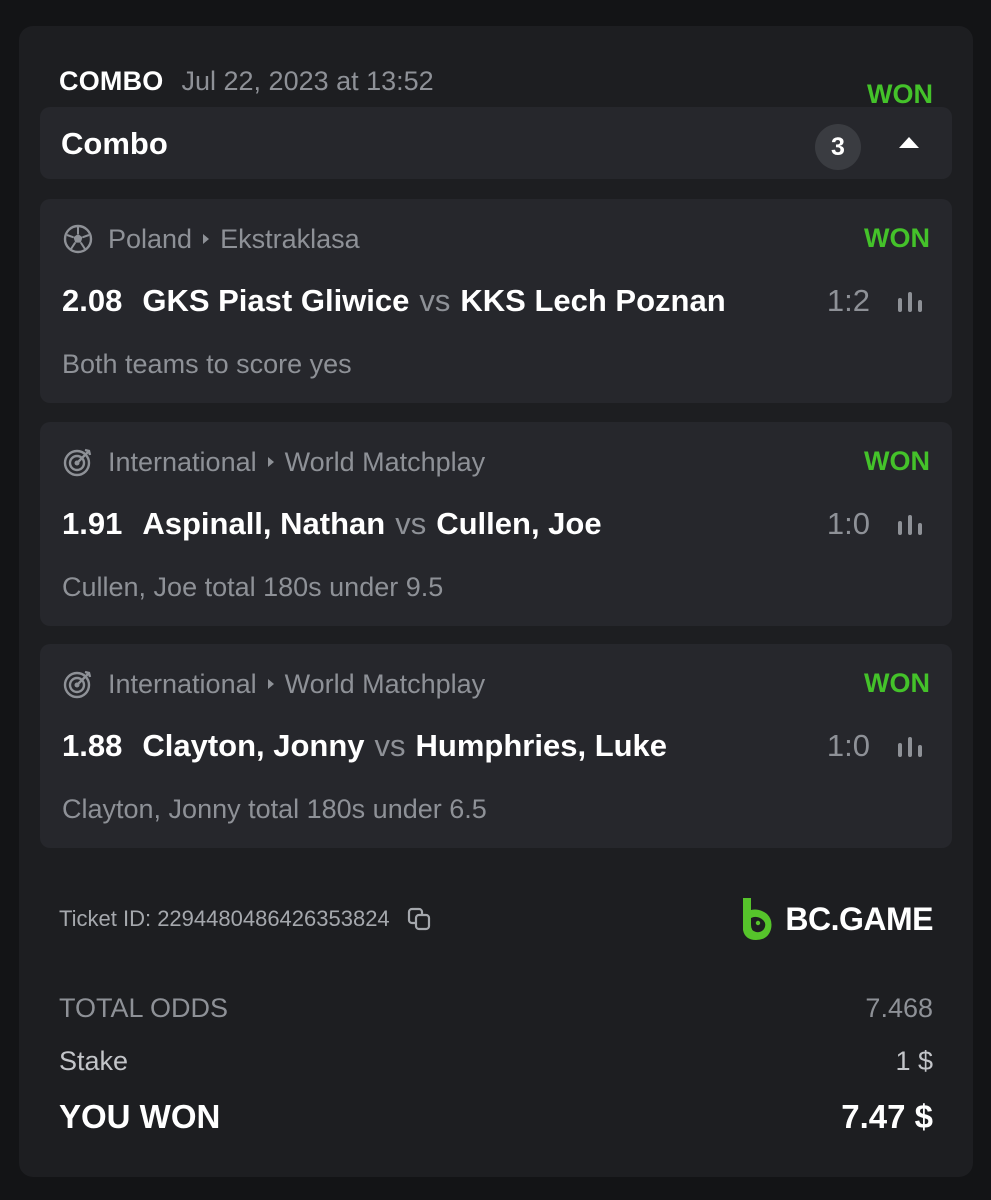 The width and height of the screenshot is (991, 1200). I want to click on leg-matchup: 1.88 Clayton, Jonny vs Humphries, Luke, so click(364, 746).